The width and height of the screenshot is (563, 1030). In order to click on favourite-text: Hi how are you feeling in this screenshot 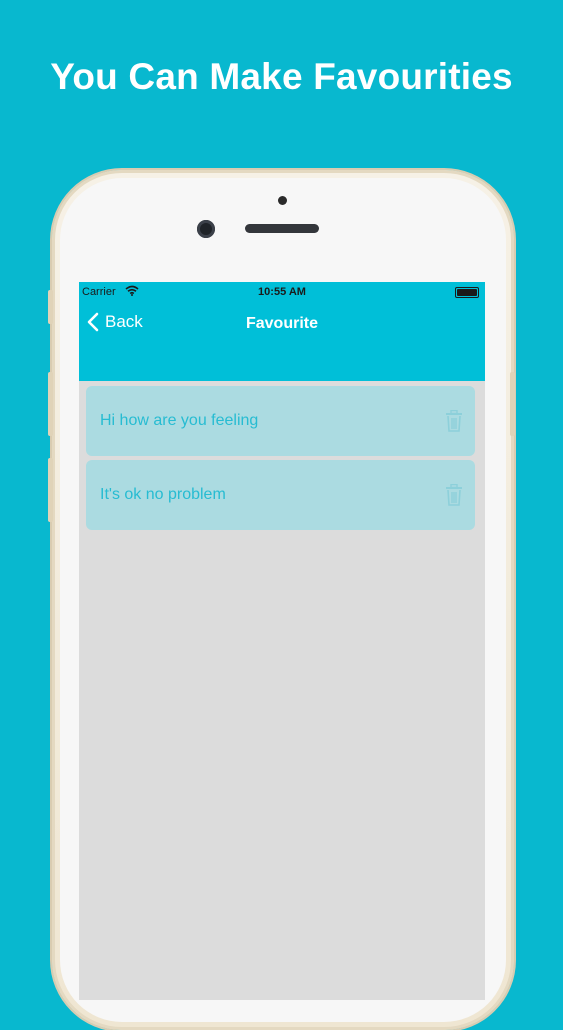, I will do `click(179, 420)`.